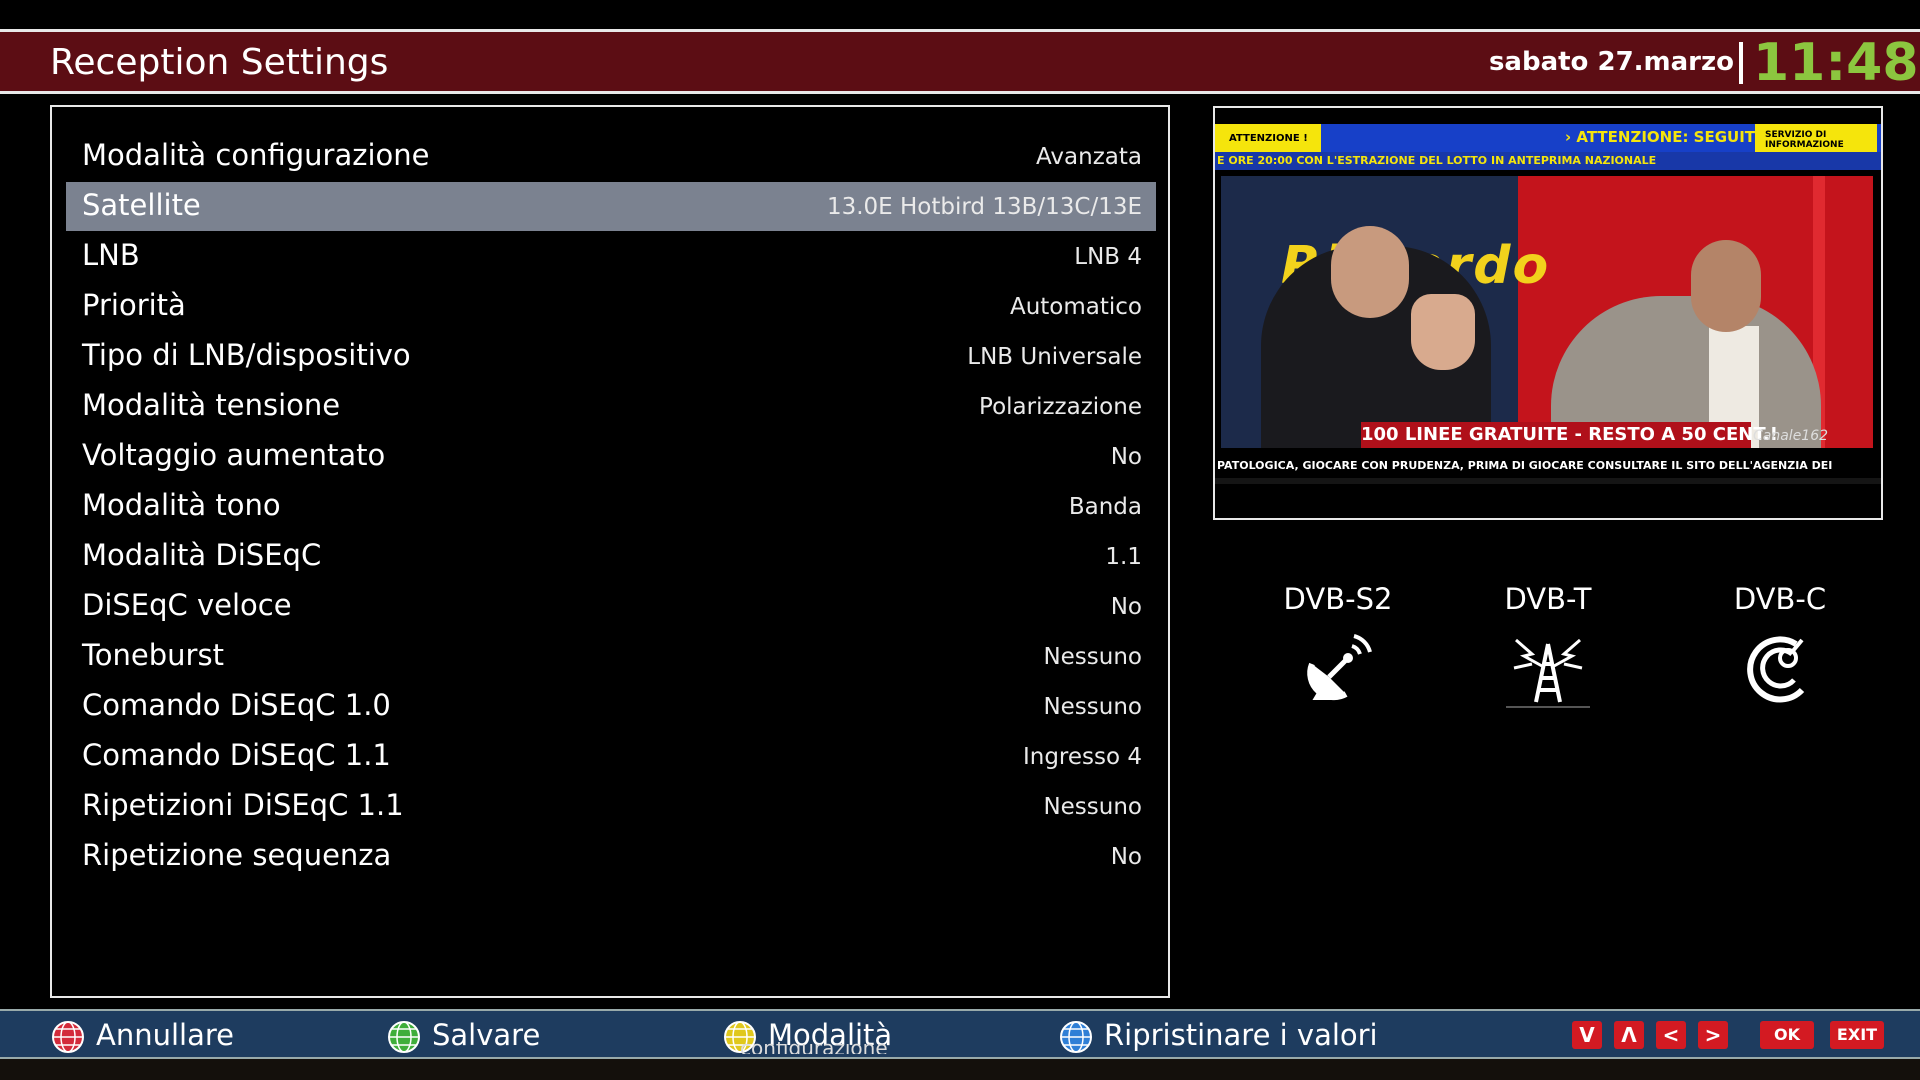 The height and width of the screenshot is (1080, 1920). I want to click on red-key-icon, so click(68, 1037).